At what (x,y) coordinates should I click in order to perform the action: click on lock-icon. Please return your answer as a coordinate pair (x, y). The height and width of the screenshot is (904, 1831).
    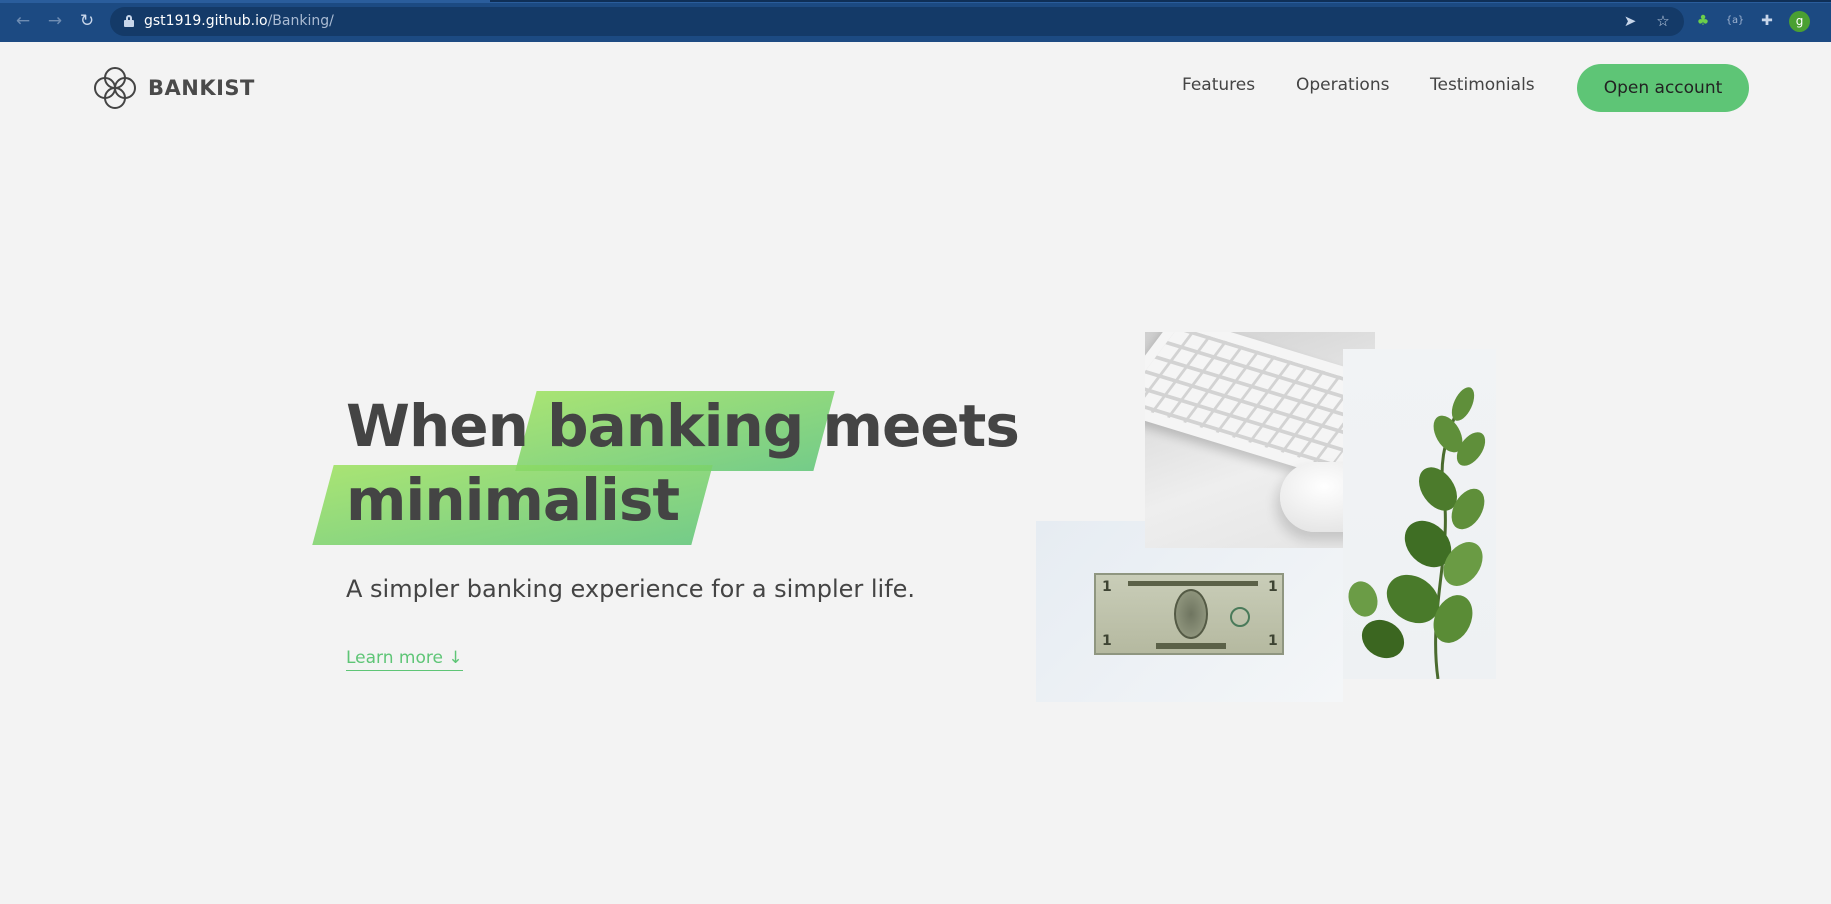
    Looking at the image, I should click on (129, 21).